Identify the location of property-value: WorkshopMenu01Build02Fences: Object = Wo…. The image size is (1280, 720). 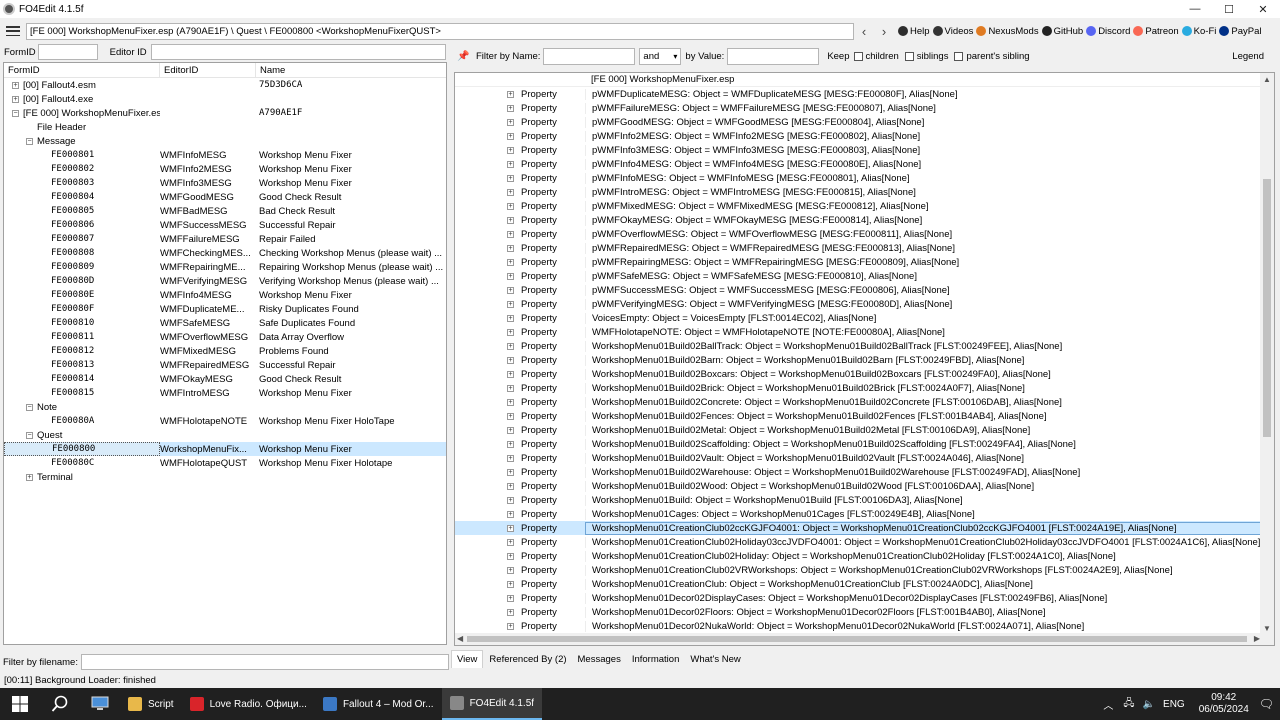
(929, 416).